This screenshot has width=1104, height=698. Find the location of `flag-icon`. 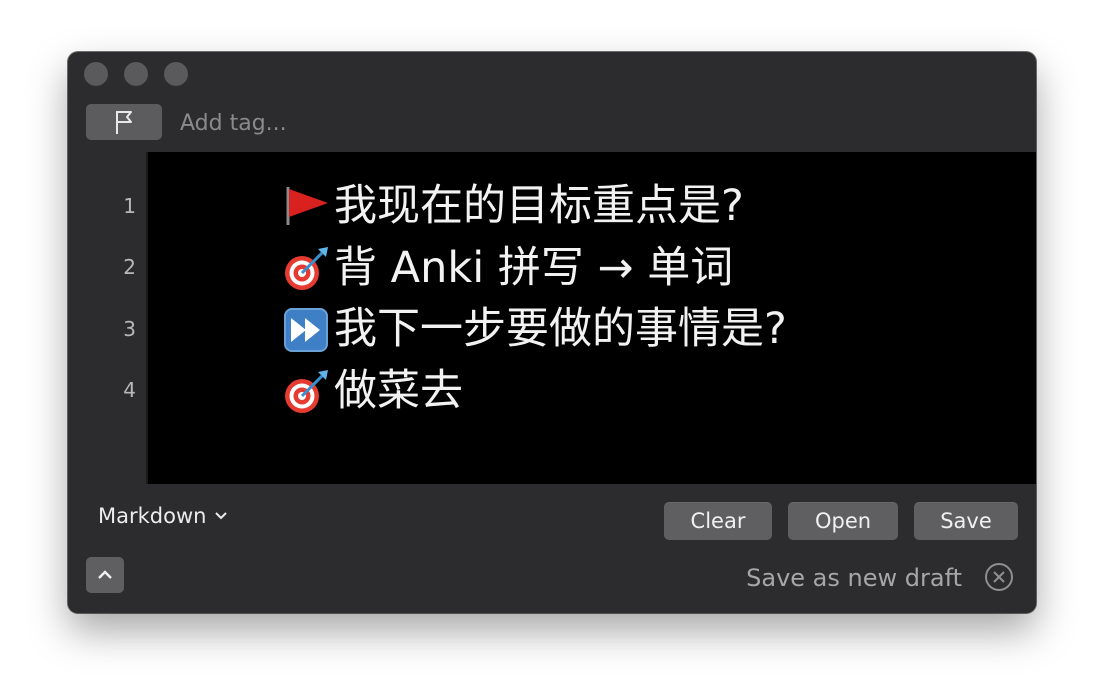

flag-icon is located at coordinates (124, 122).